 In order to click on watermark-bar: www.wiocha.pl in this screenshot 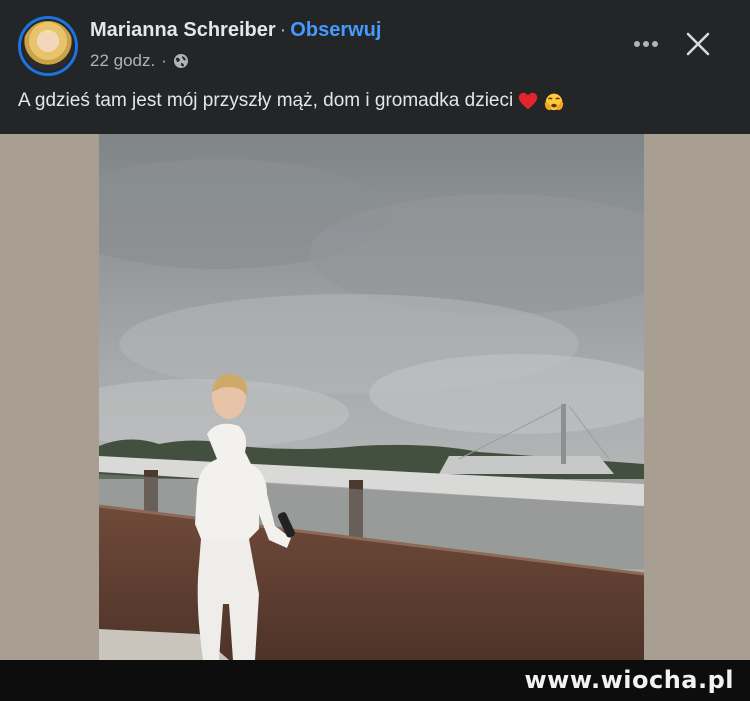, I will do `click(375, 680)`.